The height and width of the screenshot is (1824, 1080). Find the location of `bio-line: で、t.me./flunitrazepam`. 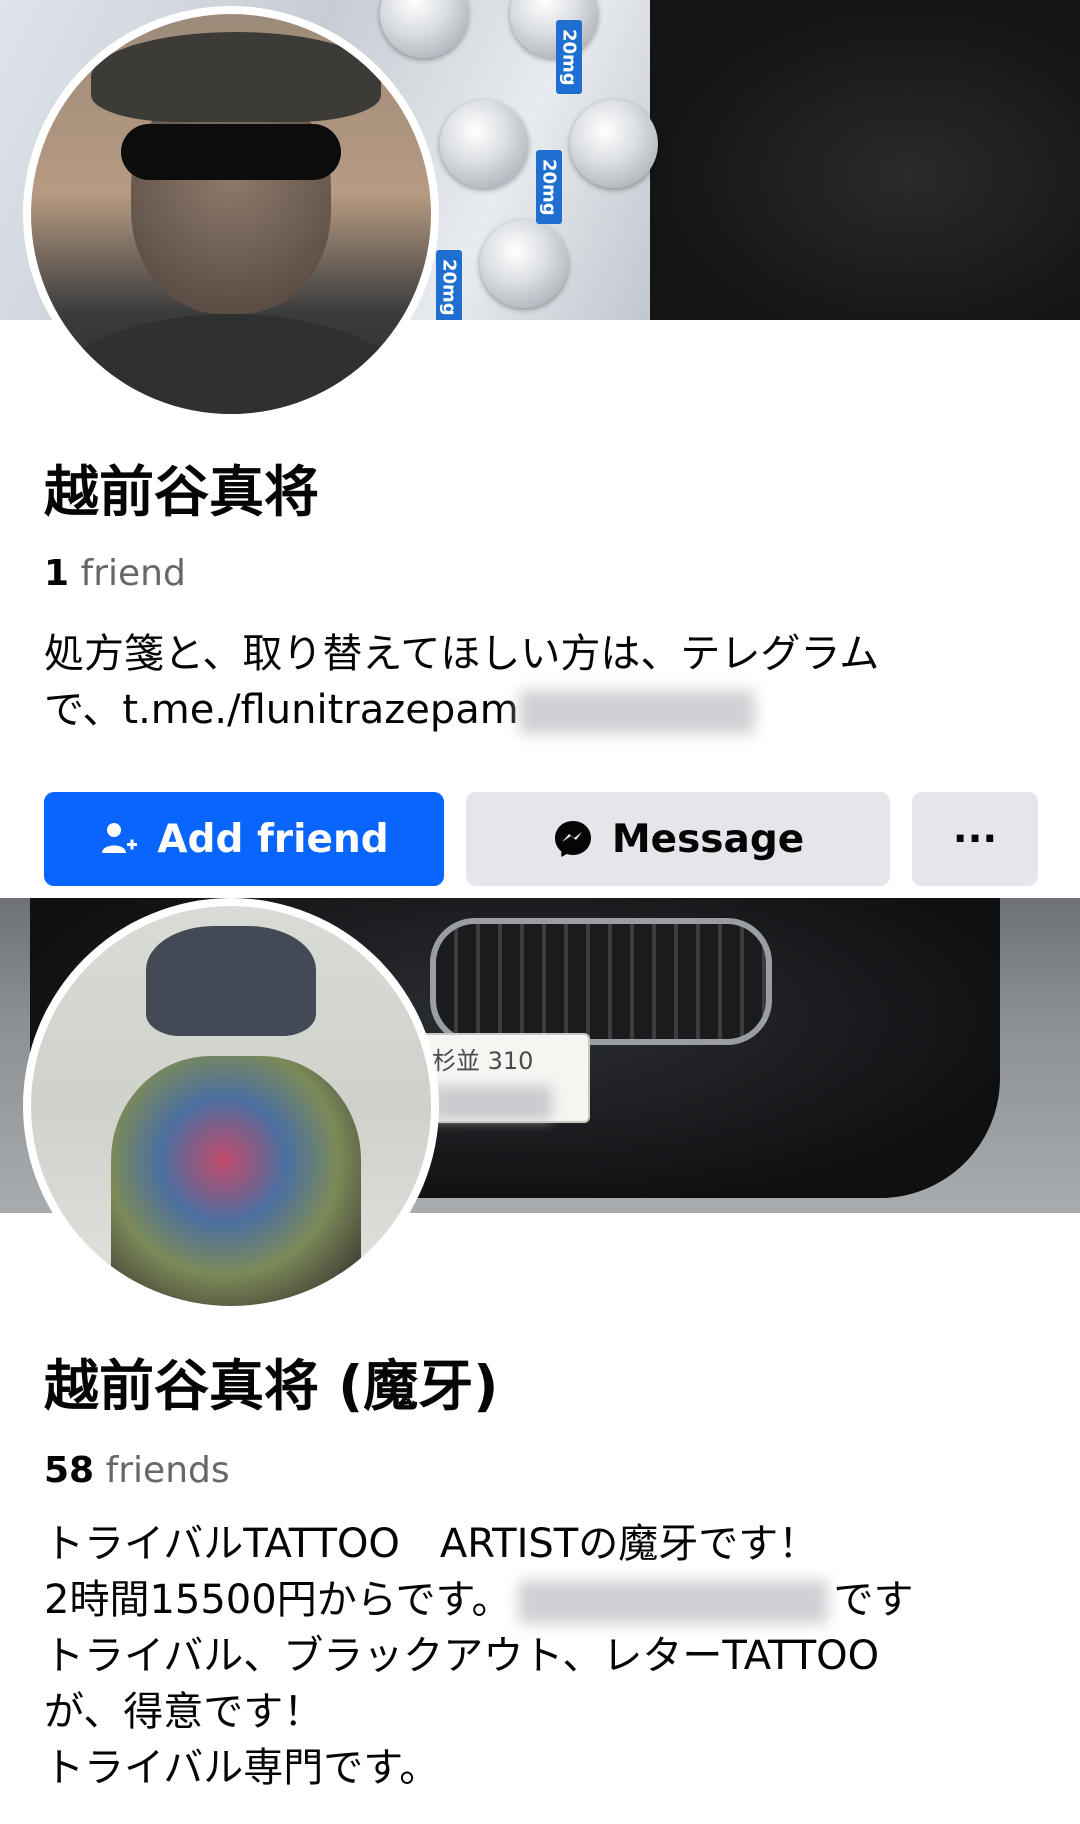

bio-line: で、t.me./flunitrazepam is located at coordinates (544, 710).